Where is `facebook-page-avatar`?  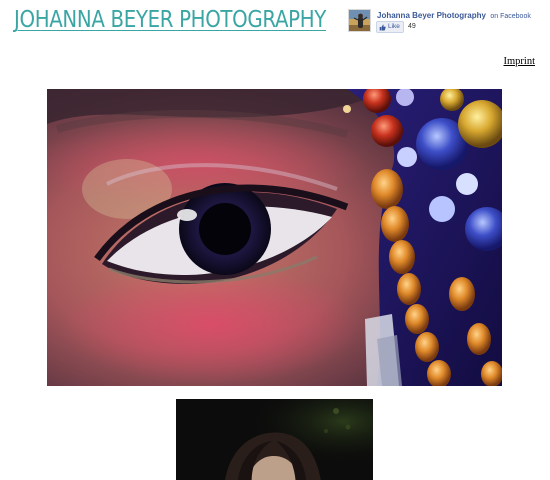 facebook-page-avatar is located at coordinates (359, 20).